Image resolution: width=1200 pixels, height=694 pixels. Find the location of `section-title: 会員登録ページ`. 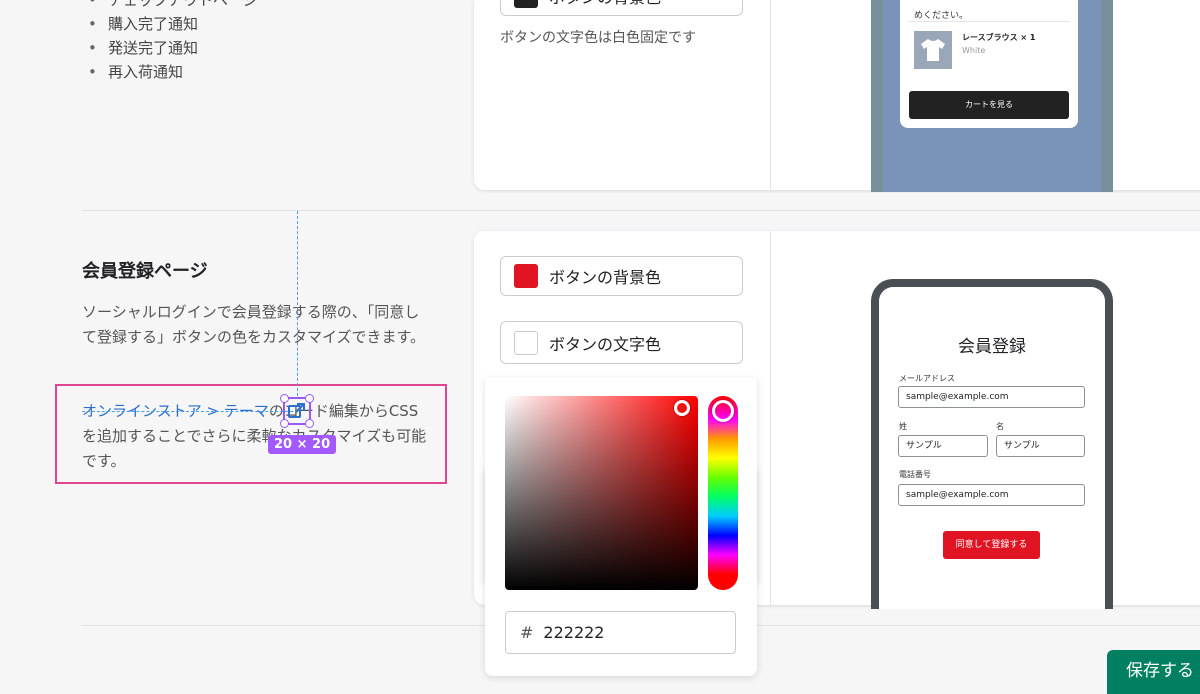

section-title: 会員登録ページ is located at coordinates (145, 271).